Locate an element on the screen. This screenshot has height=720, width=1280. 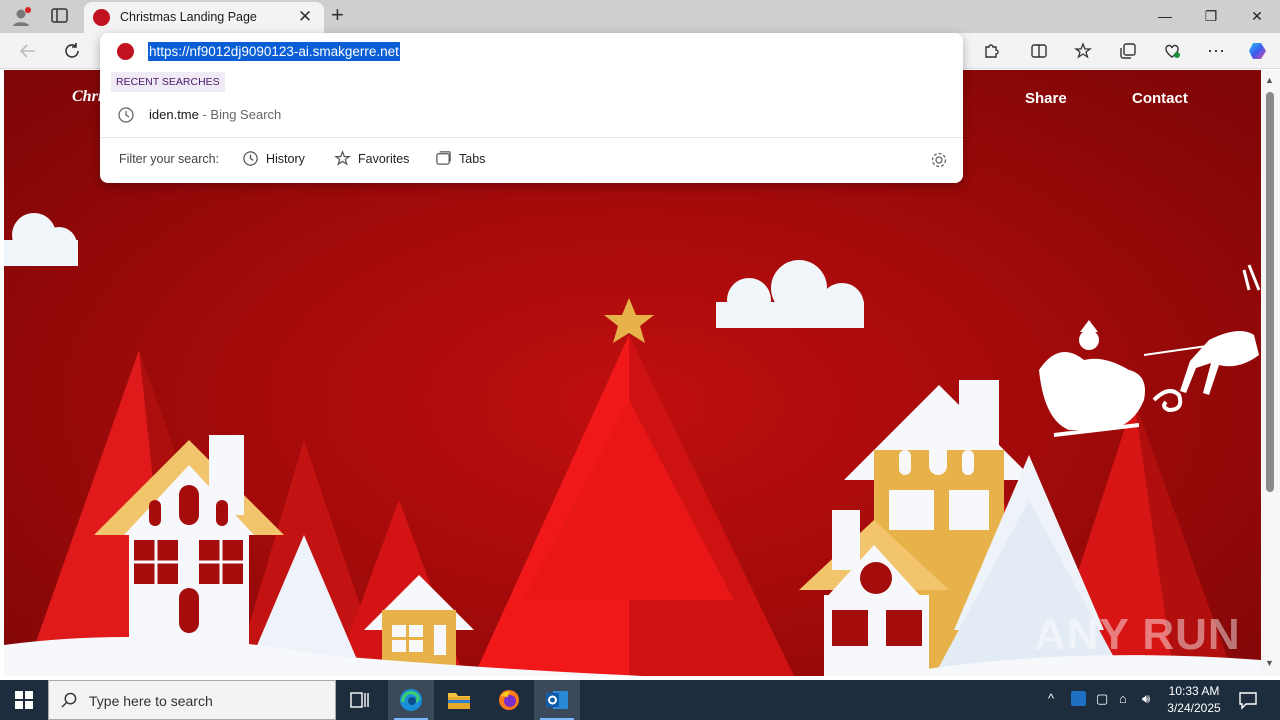
tab-christmas-landing: Christmas Landing Page ✕ is located at coordinates (204, 17).